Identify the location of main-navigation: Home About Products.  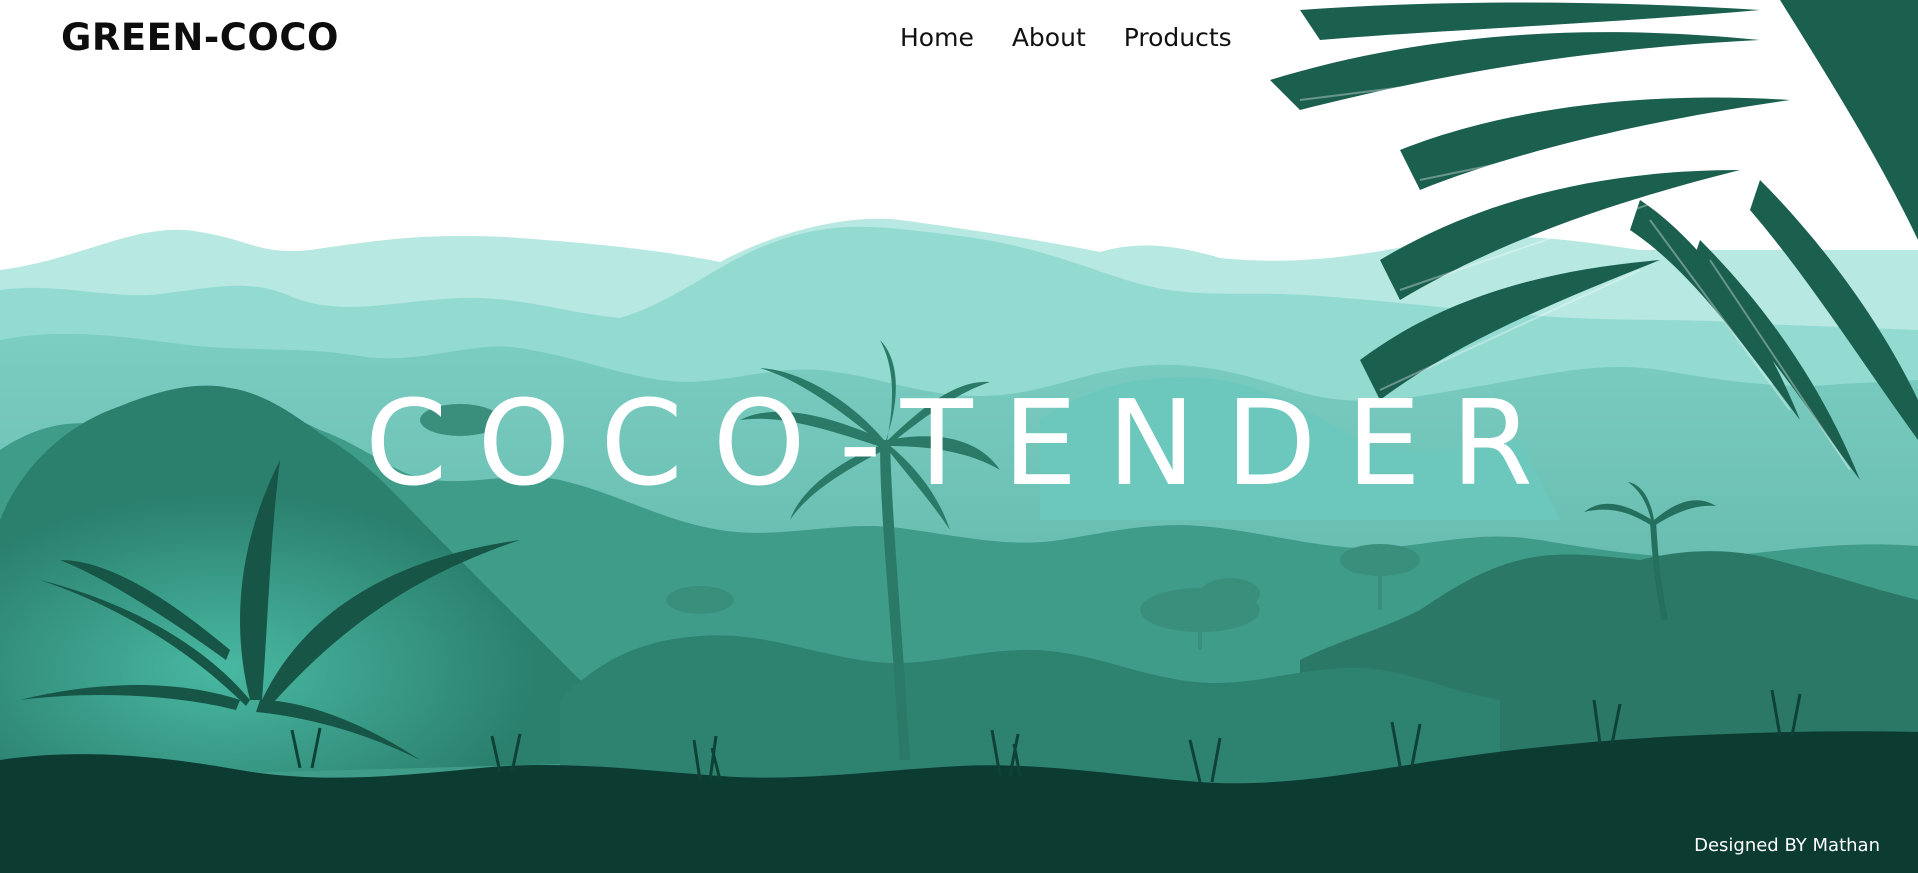
(1066, 38).